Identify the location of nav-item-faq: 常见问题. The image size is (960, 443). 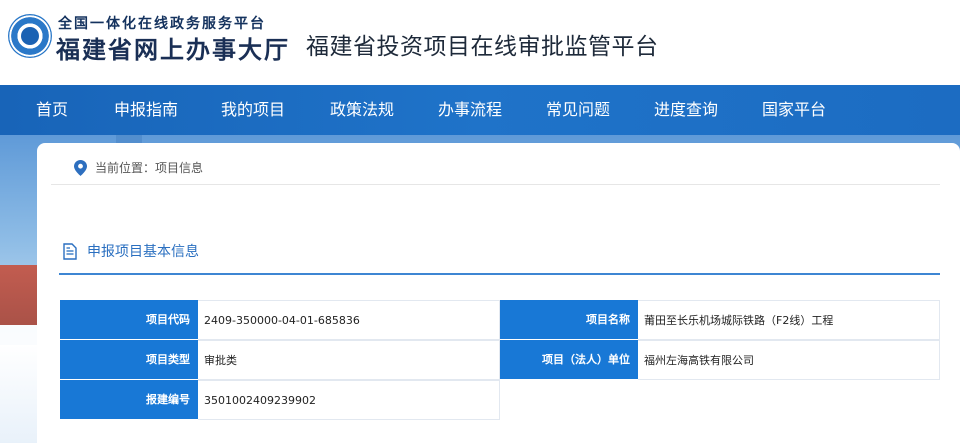
(578, 110).